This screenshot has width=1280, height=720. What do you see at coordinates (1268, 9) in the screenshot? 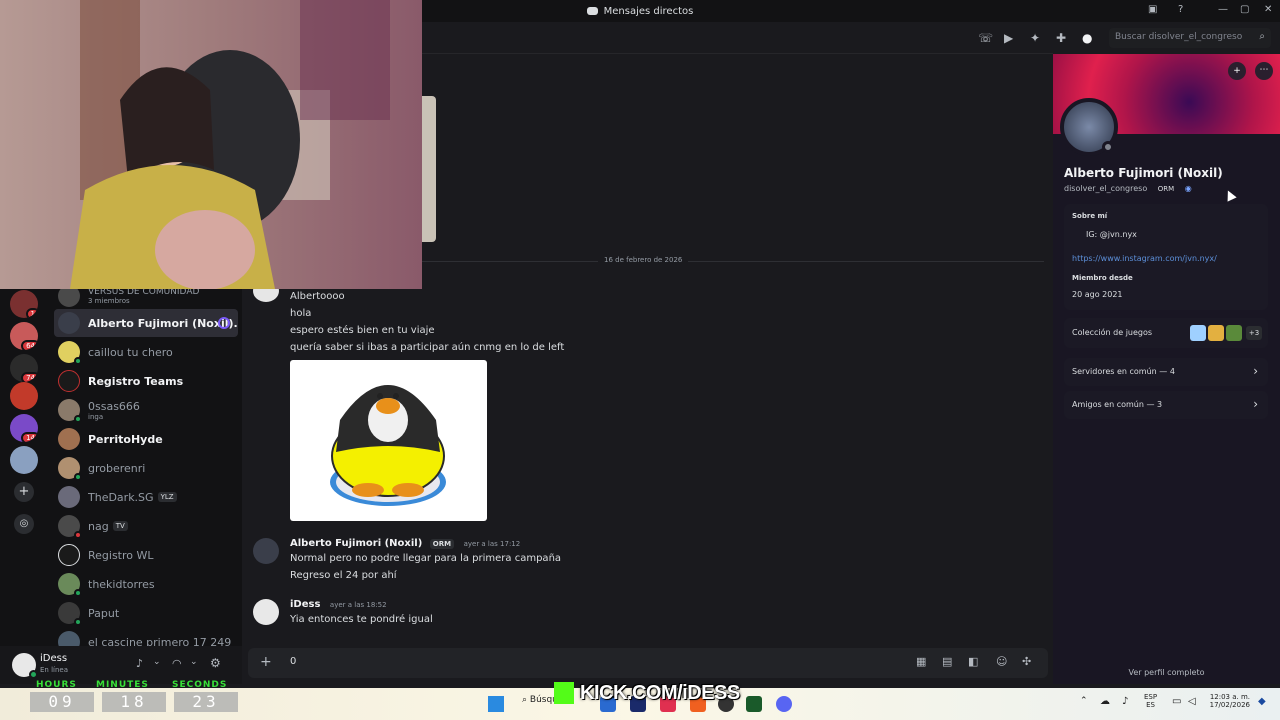
I see `close-button: ✕` at bounding box center [1268, 9].